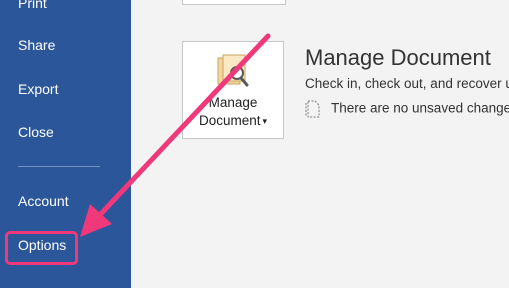 The height and width of the screenshot is (288, 509). I want to click on unsaved-changes-status: There are no unsaved change, so click(407, 109).